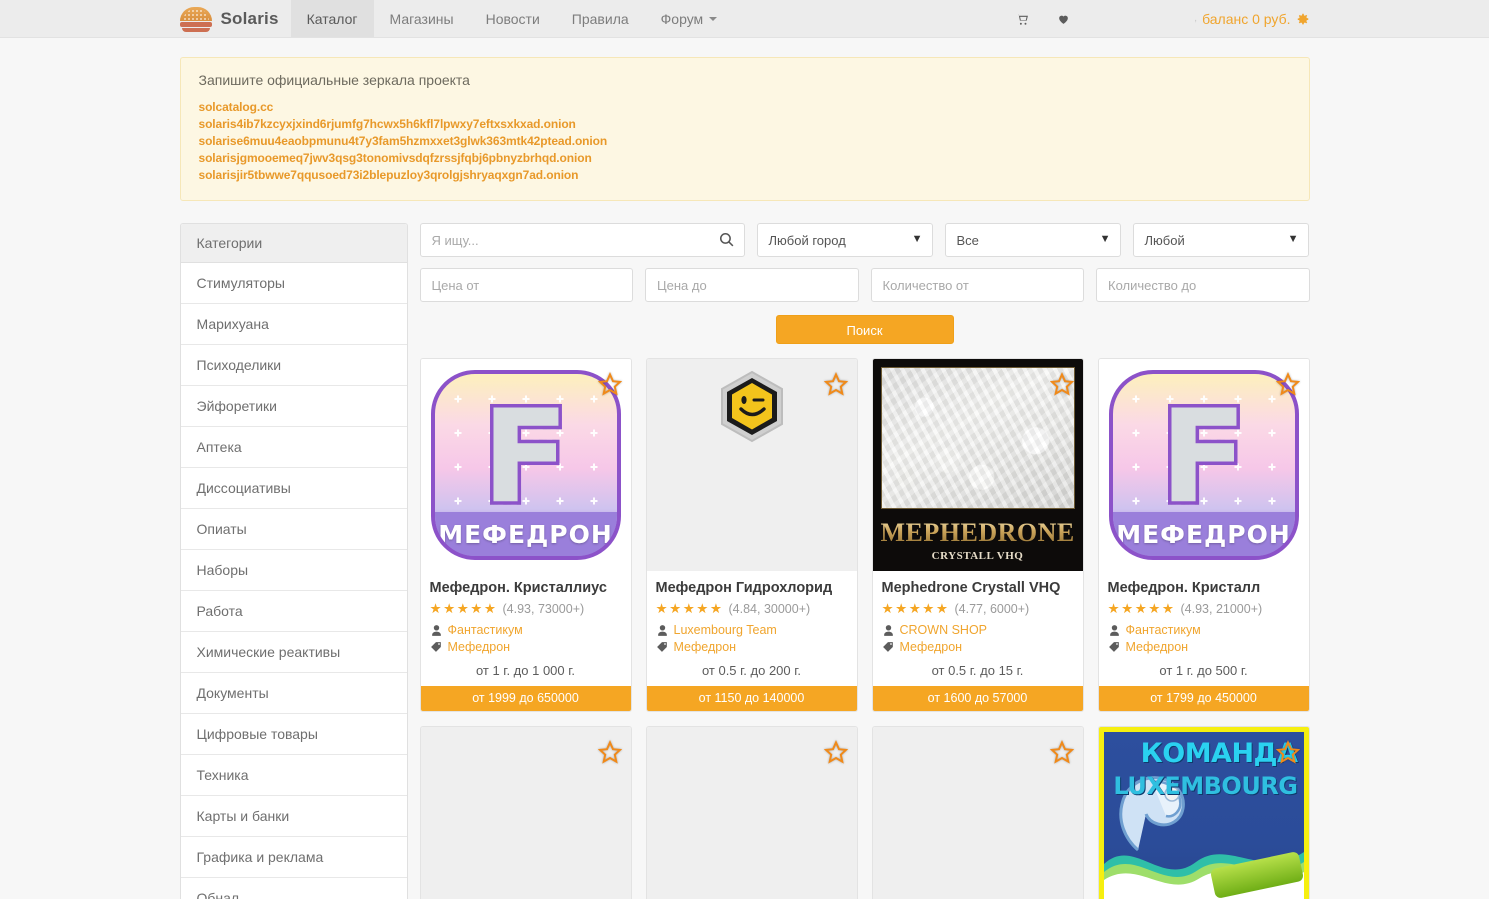 This screenshot has width=1489, height=899. Describe the element at coordinates (293, 775) in the screenshot. I see `sidebar-item-tehnika: Техника` at that location.